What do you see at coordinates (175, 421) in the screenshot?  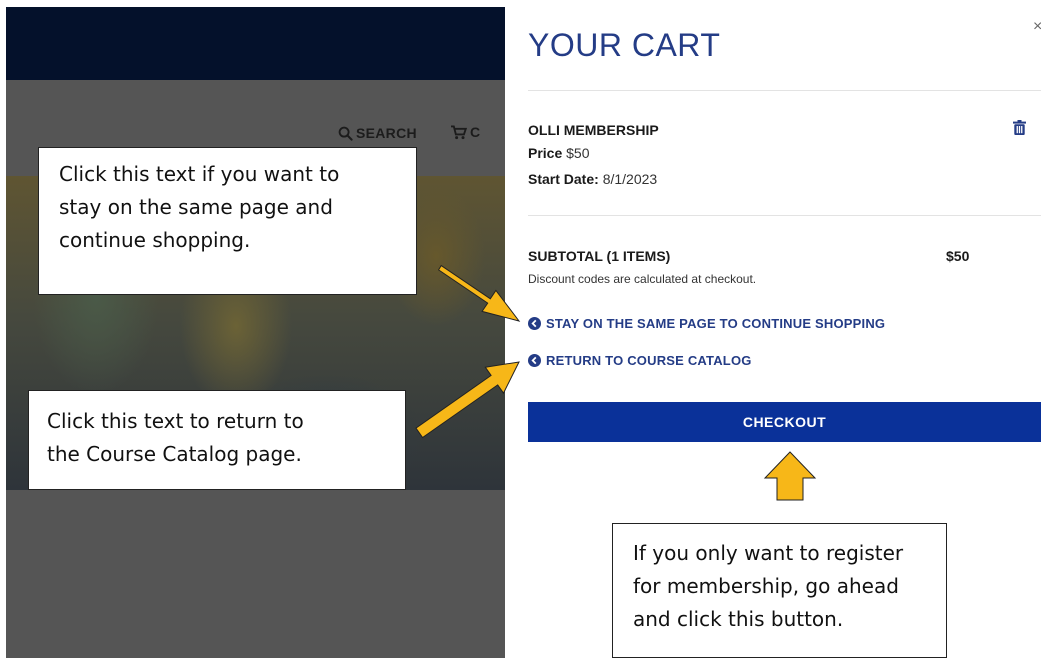 I see `callout-text-line: Click this text to return to` at bounding box center [175, 421].